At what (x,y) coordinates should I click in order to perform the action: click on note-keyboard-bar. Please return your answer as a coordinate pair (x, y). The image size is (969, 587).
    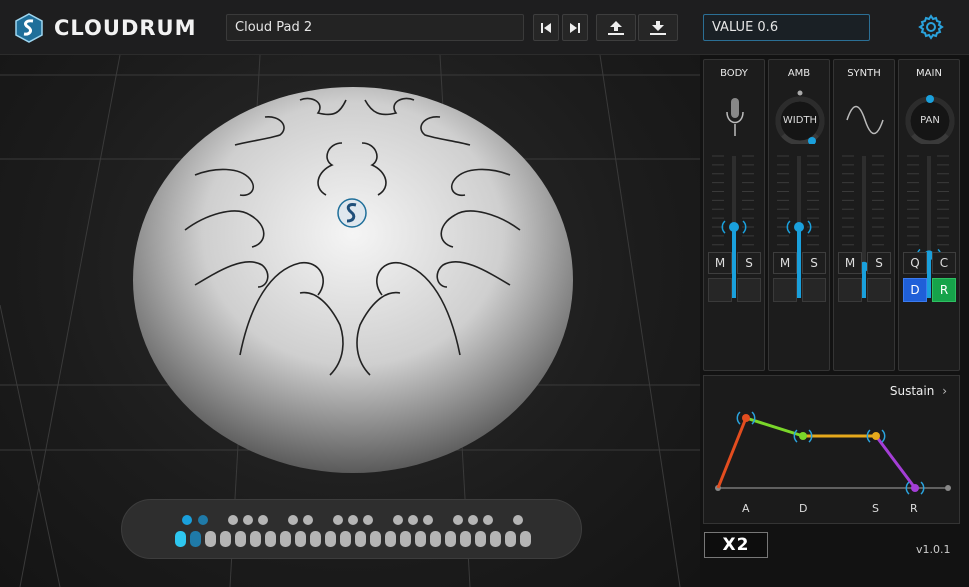
    Looking at the image, I should click on (351, 529).